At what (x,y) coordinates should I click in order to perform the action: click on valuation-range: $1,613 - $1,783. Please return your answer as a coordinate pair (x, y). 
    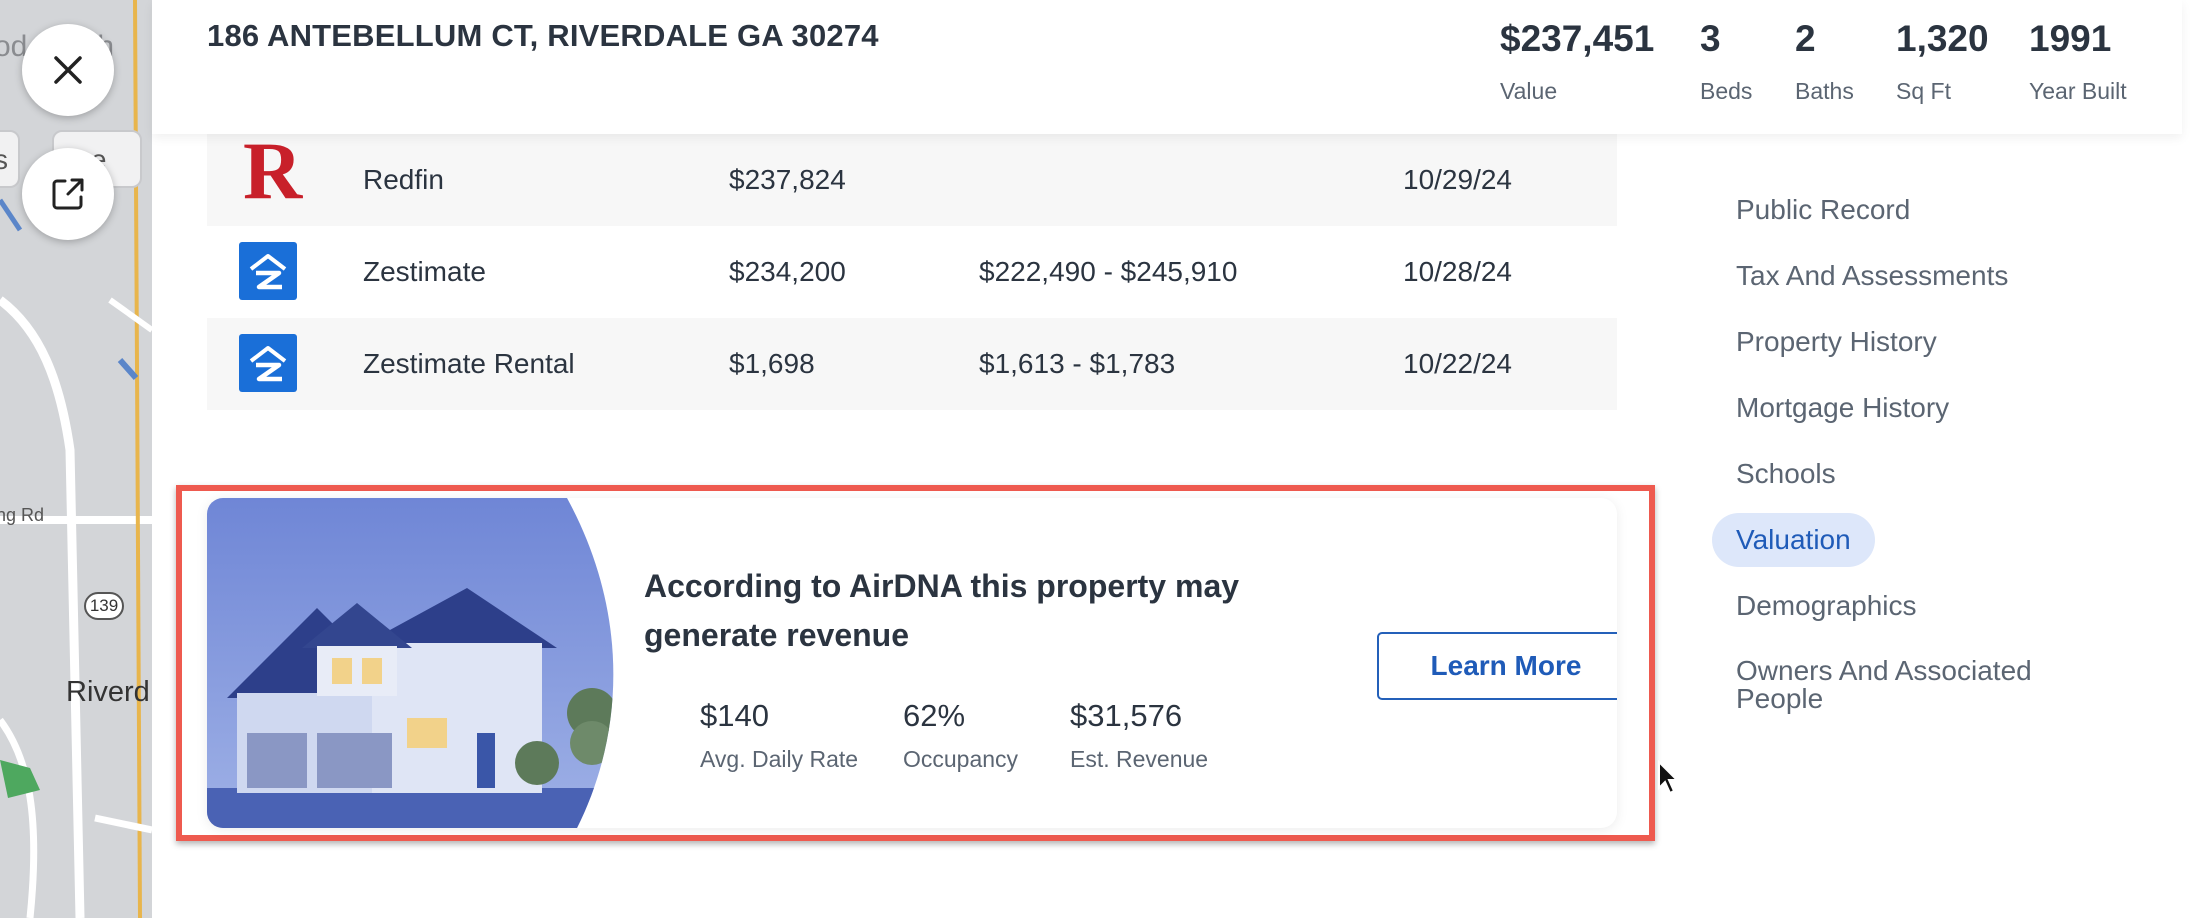
    Looking at the image, I should click on (1077, 363).